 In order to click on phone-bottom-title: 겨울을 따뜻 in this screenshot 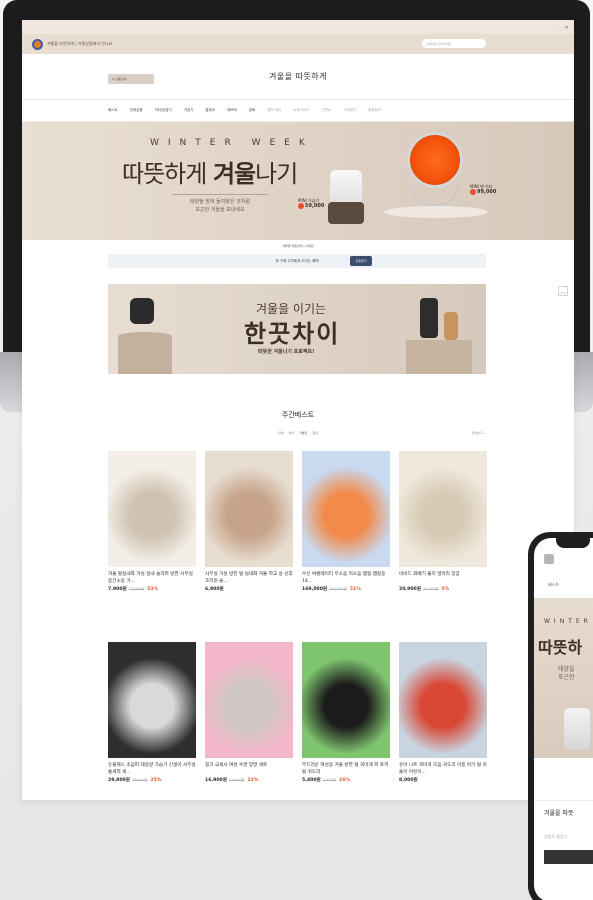, I will do `click(559, 813)`.